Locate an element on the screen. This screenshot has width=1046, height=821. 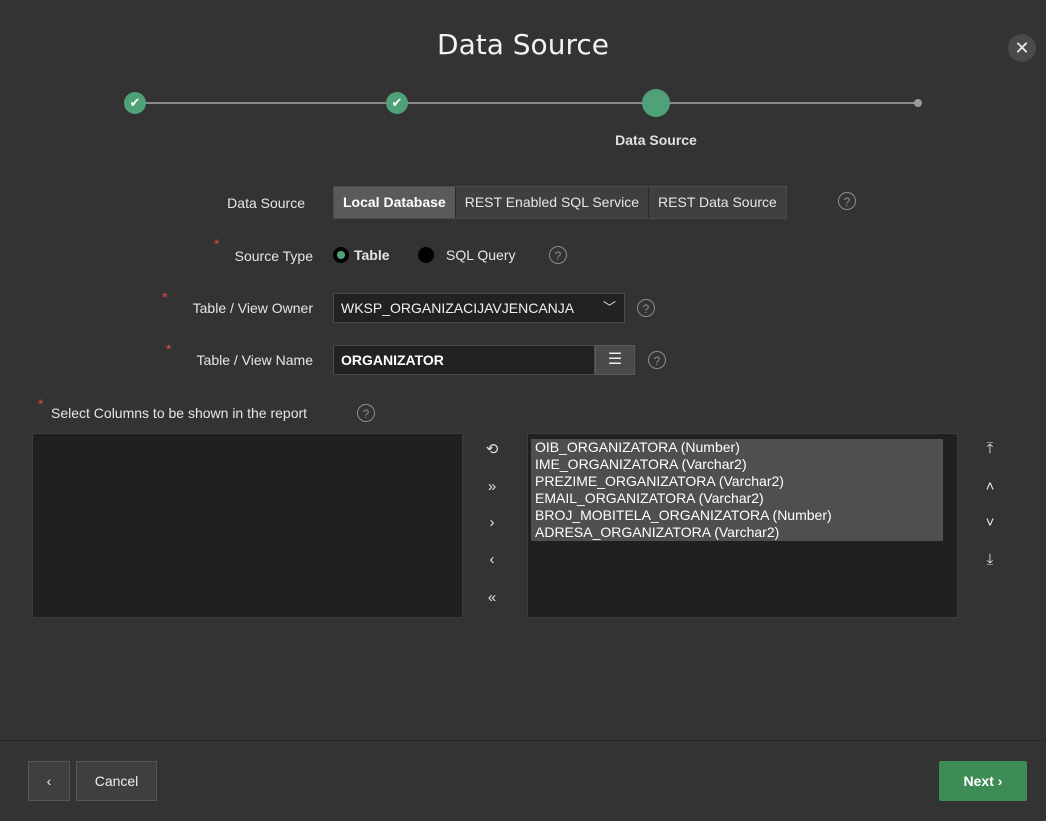
close-icon: ✕ is located at coordinates (1022, 48).